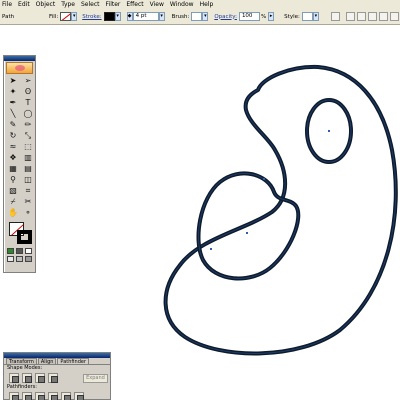  I want to click on align-right-icon, so click(372, 16).